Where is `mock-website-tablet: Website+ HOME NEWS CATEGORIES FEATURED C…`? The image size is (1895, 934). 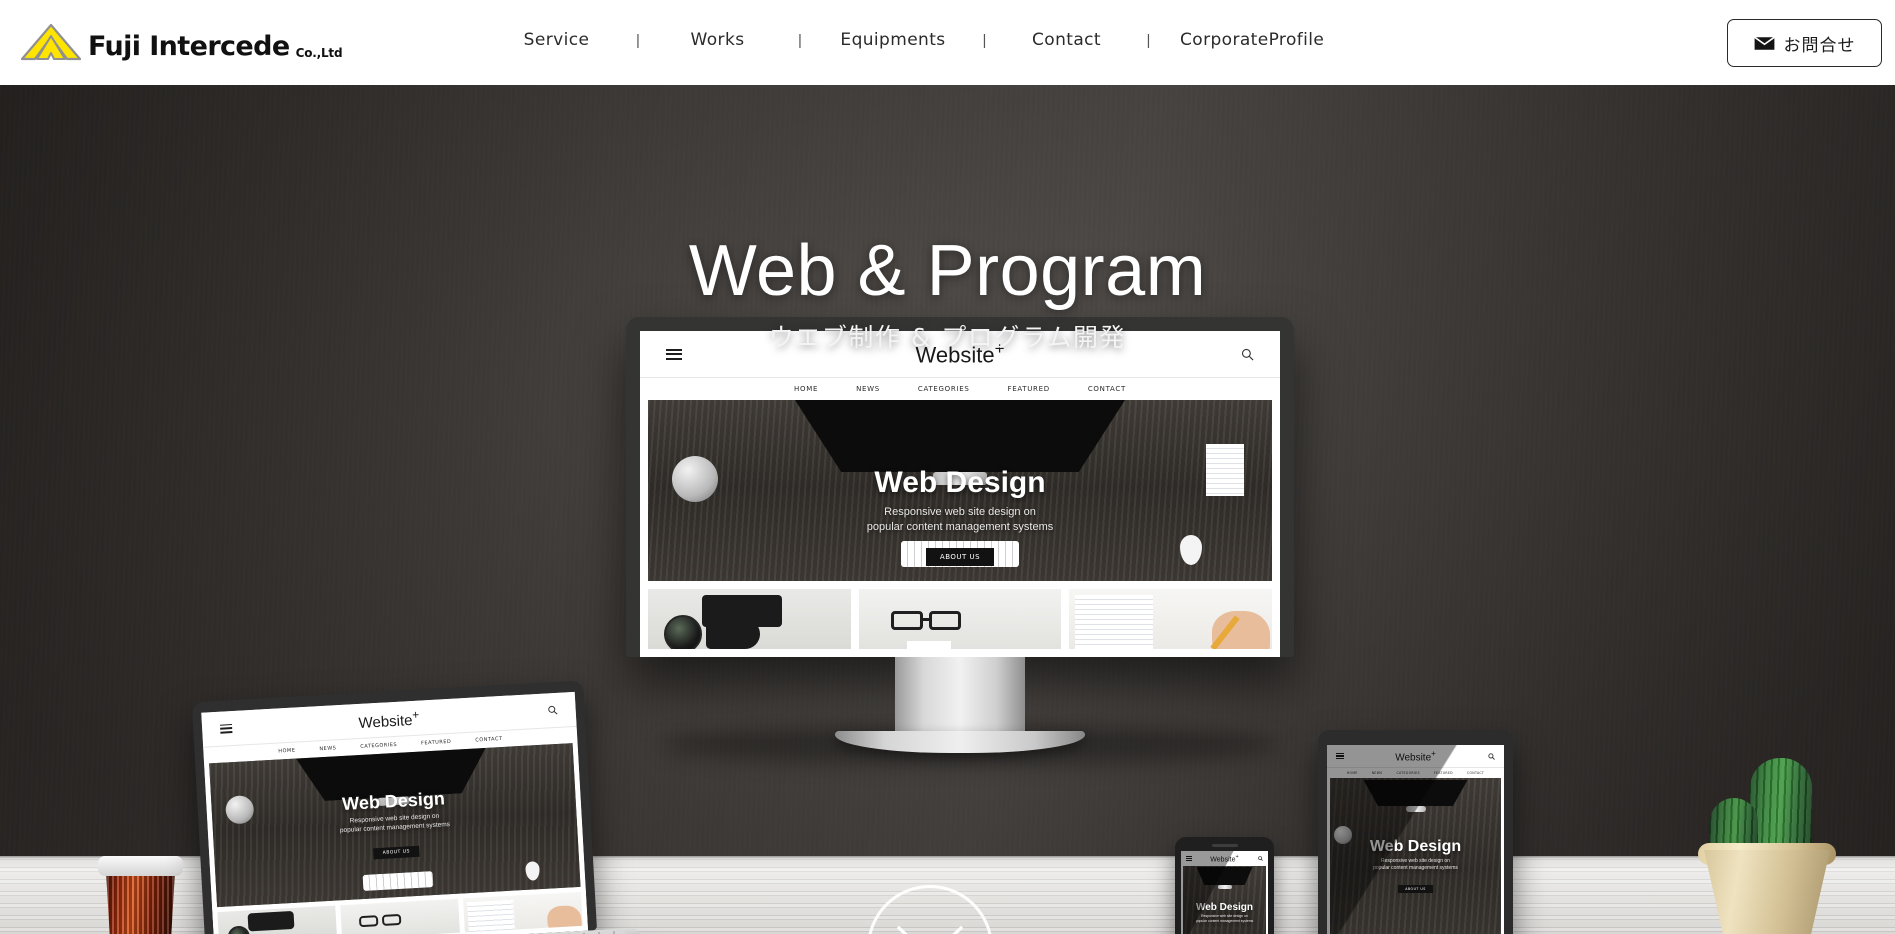
mock-website-tablet: Website+ HOME NEWS CATEGORIES FEATURED C… is located at coordinates (1415, 839).